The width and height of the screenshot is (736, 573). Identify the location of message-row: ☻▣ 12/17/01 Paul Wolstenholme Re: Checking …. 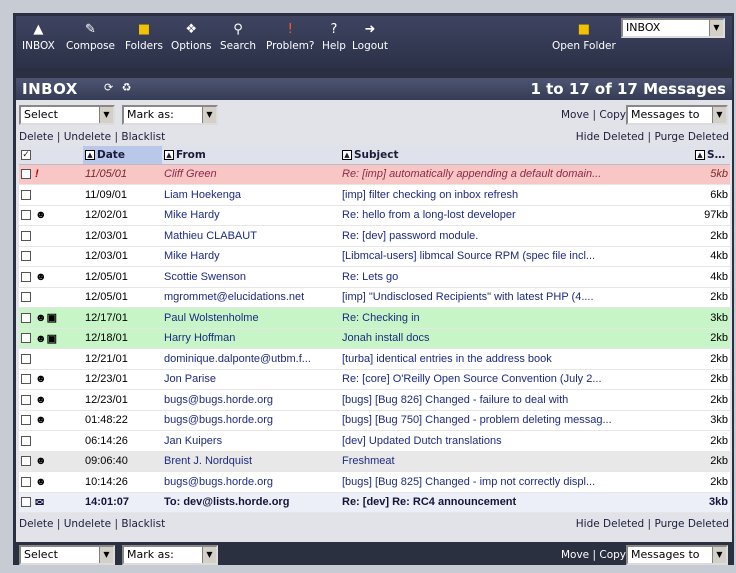
(374, 318).